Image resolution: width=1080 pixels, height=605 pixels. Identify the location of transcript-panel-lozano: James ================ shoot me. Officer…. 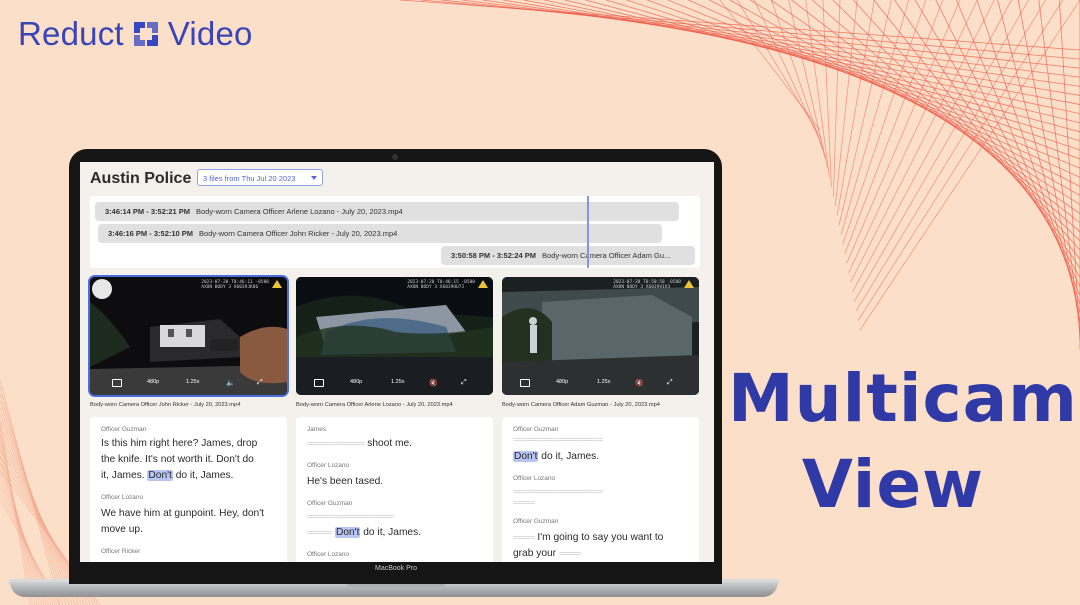
(394, 489).